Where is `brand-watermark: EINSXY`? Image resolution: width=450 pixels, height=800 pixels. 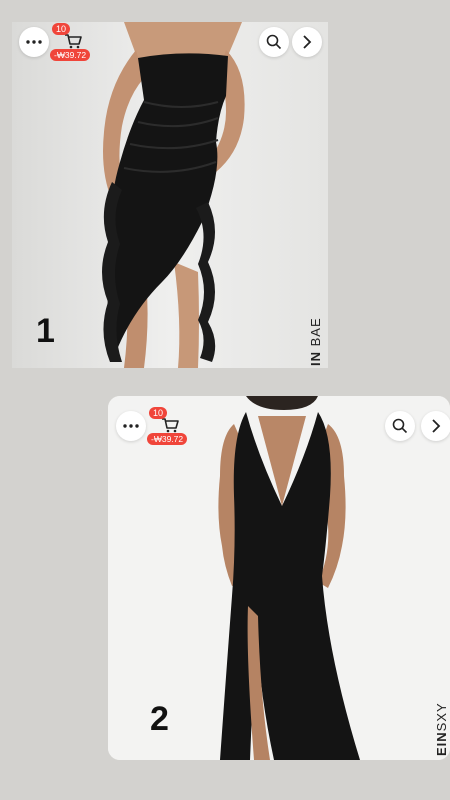
brand-watermark: EINSXY is located at coordinates (441, 729).